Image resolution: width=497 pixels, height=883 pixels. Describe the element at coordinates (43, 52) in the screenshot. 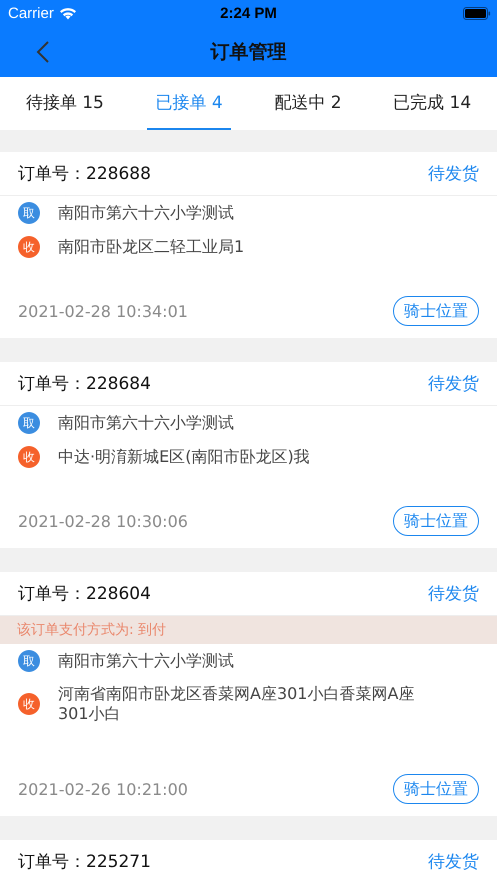

I see `back-icon` at that location.